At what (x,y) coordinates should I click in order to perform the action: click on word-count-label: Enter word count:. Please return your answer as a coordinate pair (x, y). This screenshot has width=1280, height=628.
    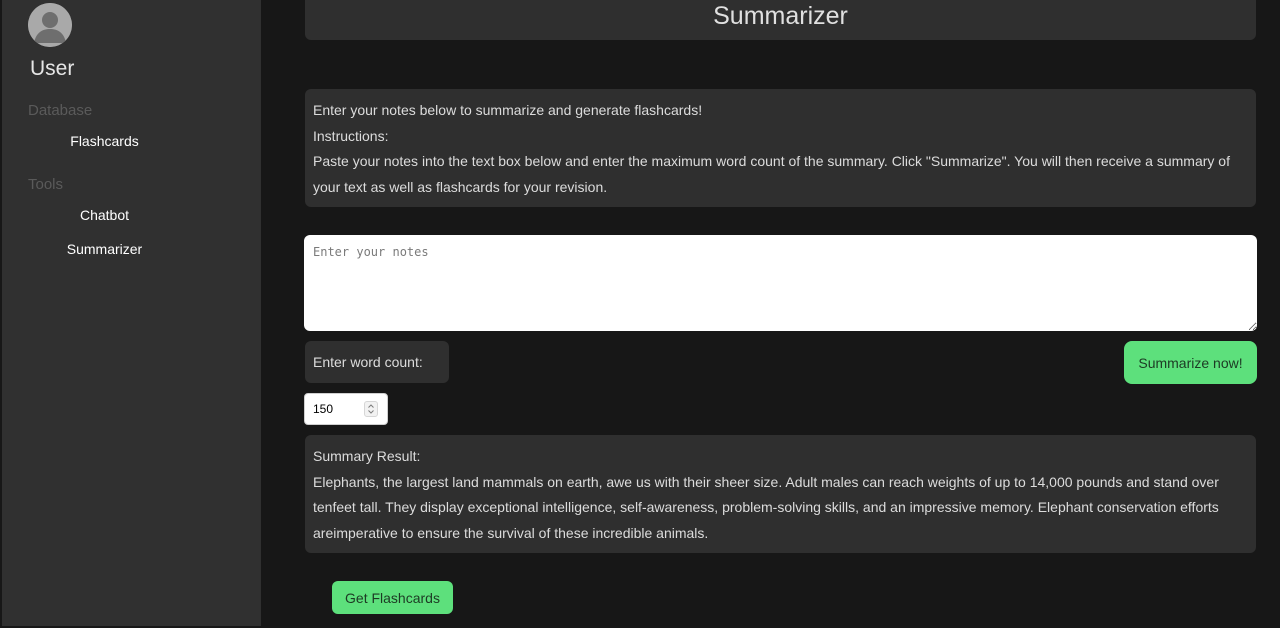
    Looking at the image, I should click on (377, 362).